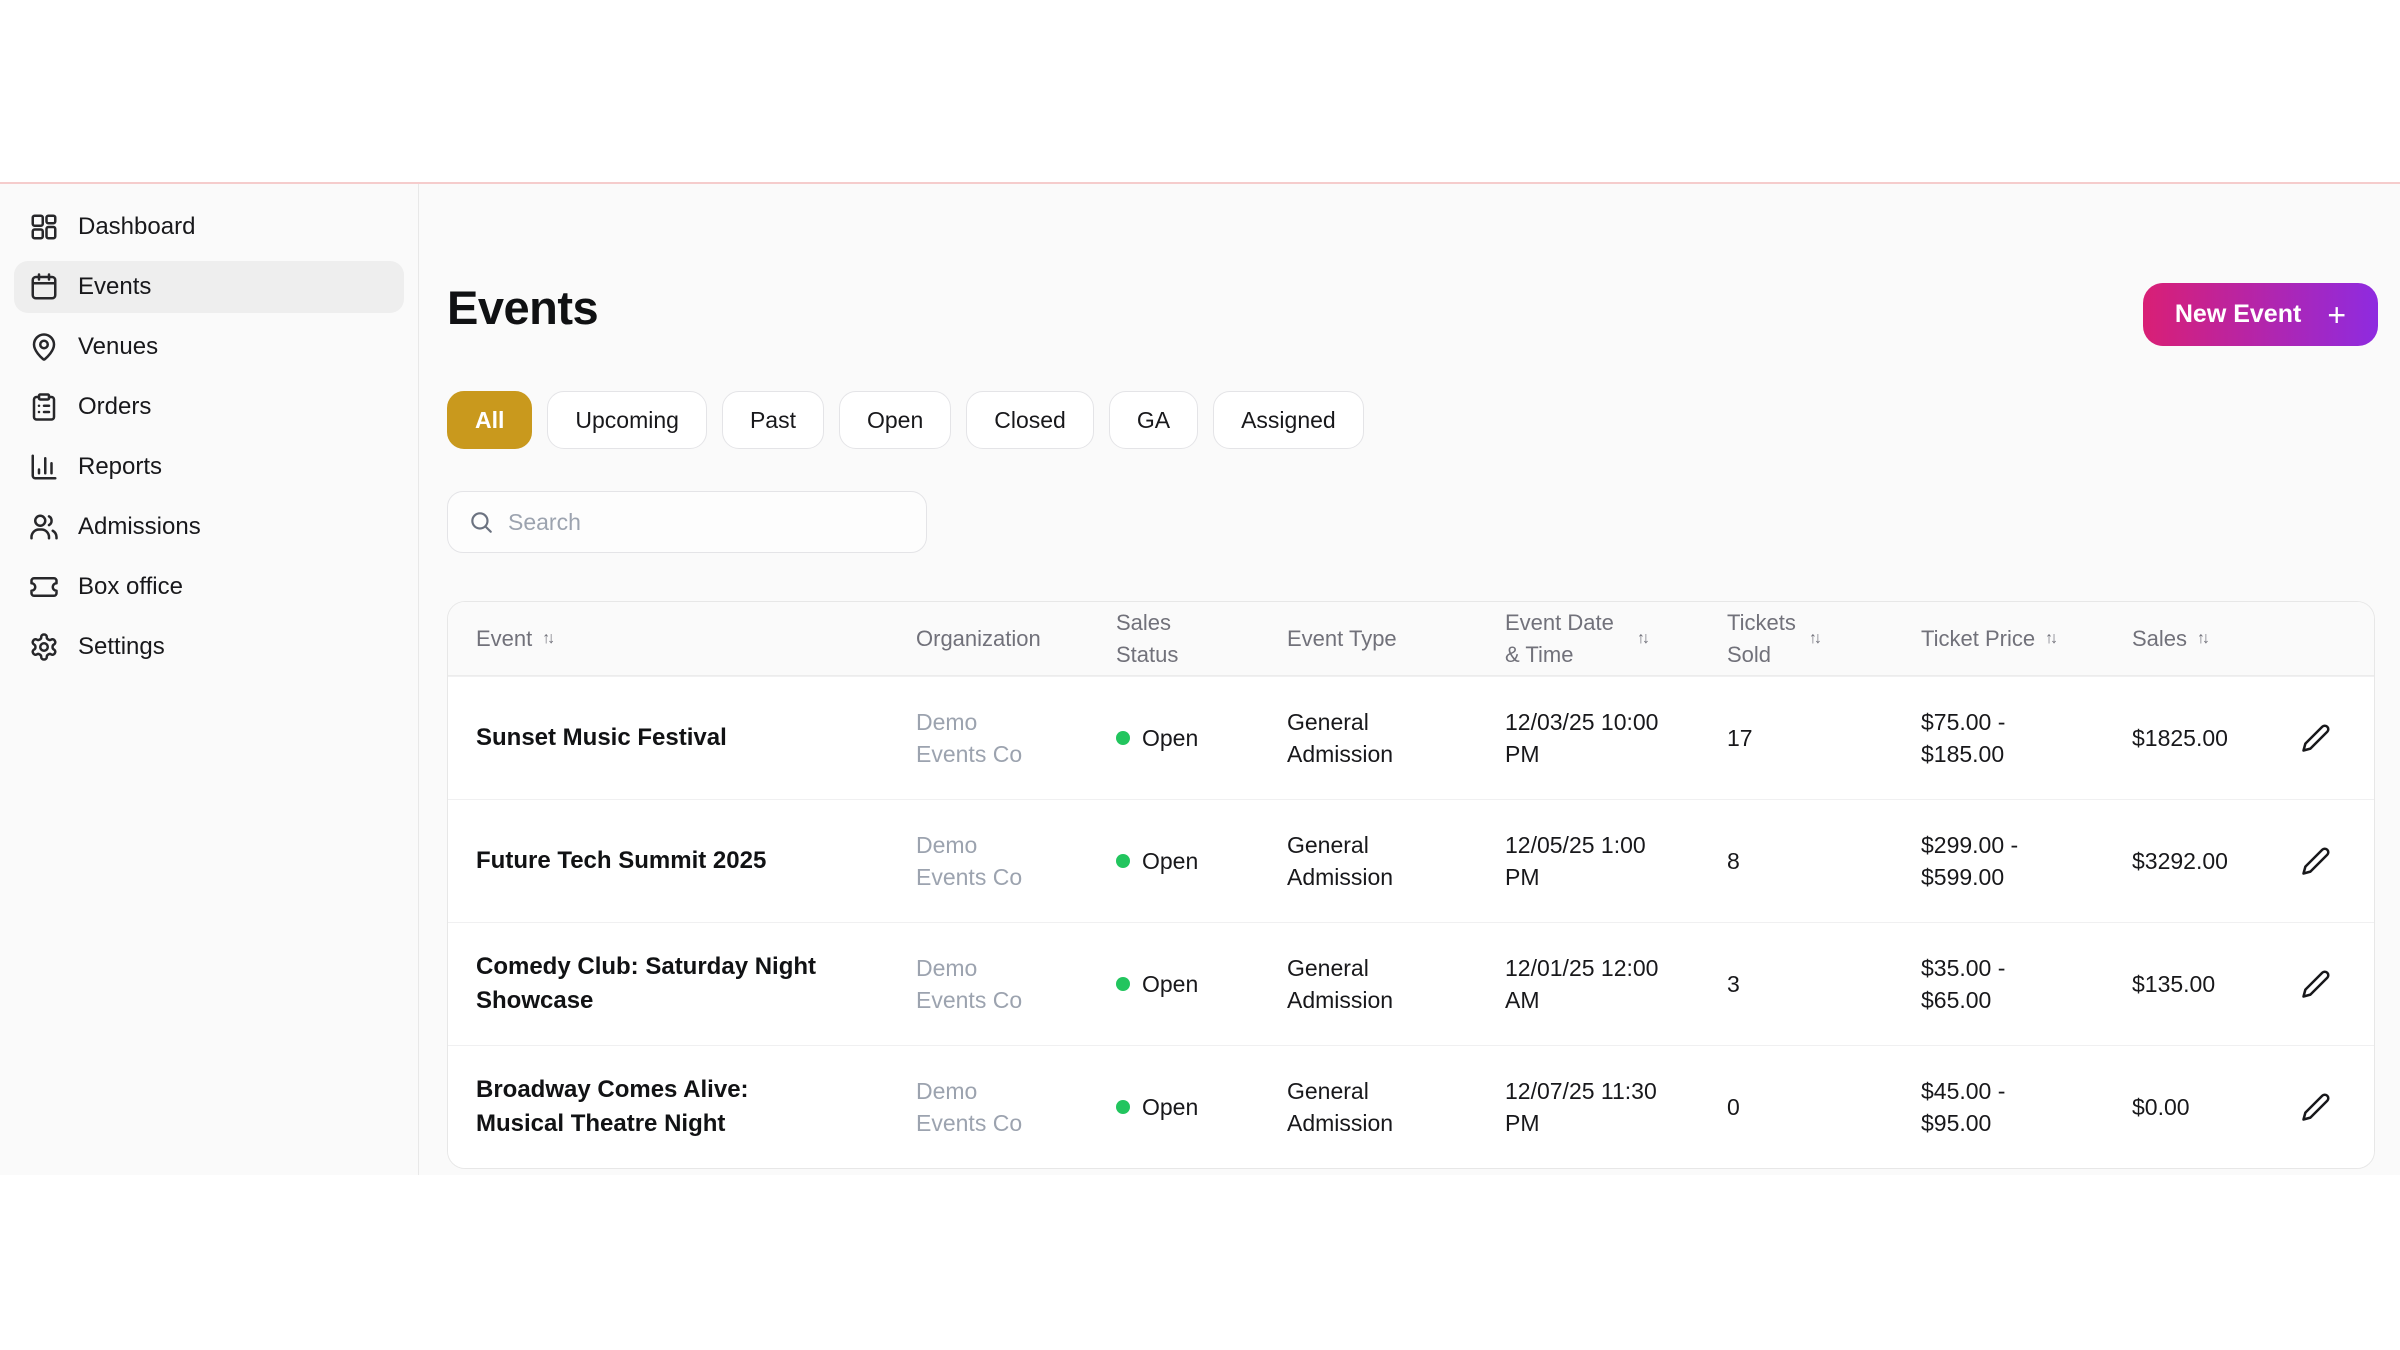 The image size is (2400, 1350). What do you see at coordinates (209, 647) in the screenshot?
I see `sidebar-item-settings: Settings` at bounding box center [209, 647].